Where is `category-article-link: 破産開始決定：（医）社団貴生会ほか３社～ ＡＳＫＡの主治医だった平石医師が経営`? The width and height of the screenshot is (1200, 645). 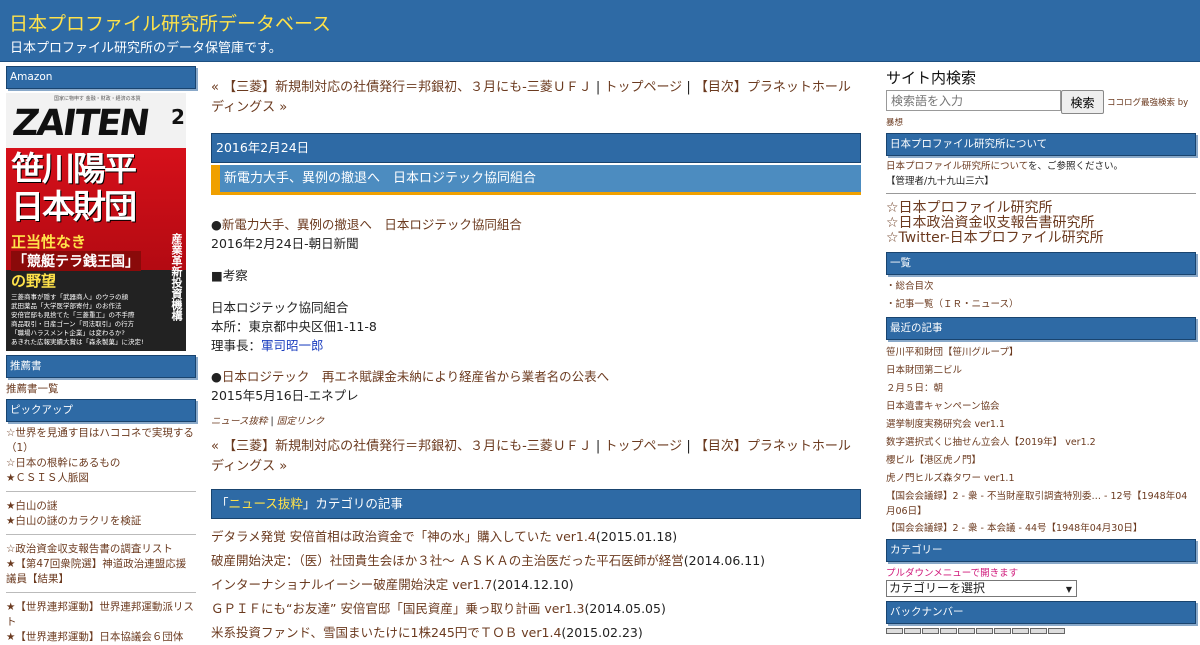 category-article-link: 破産開始決定：（医）社団貴生会ほか３社～ ＡＳＫＡの主治医だった平石医師が経営 is located at coordinates (447, 560).